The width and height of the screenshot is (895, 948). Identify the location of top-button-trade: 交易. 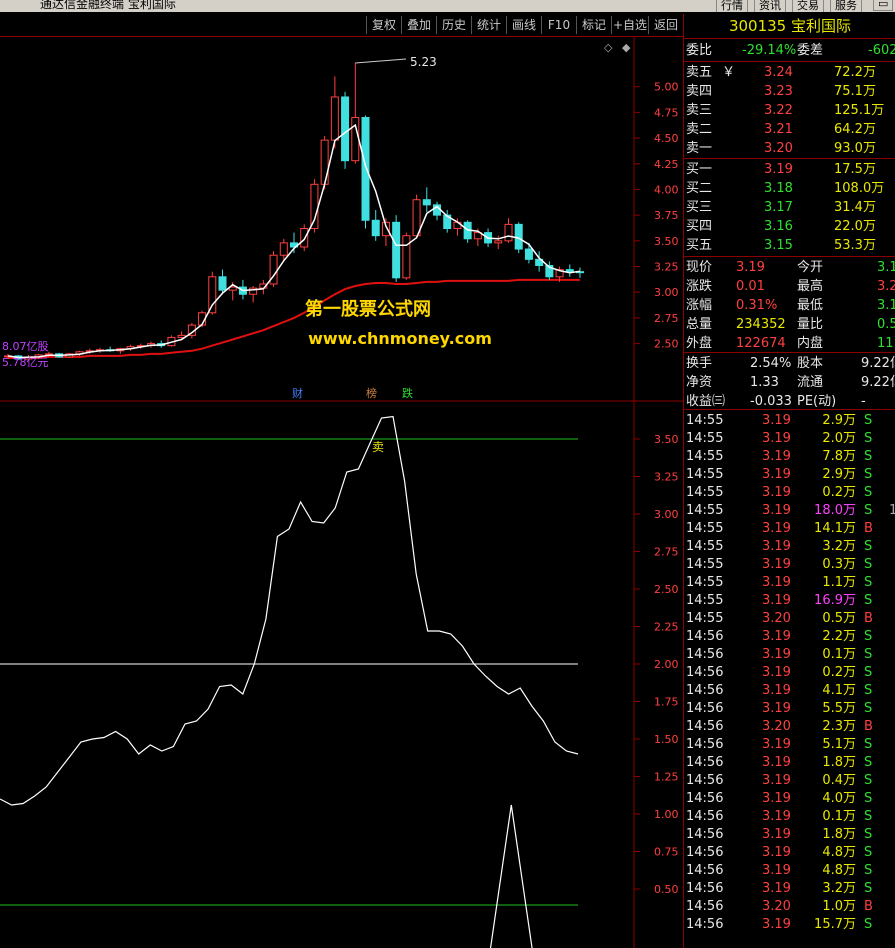
(808, 6).